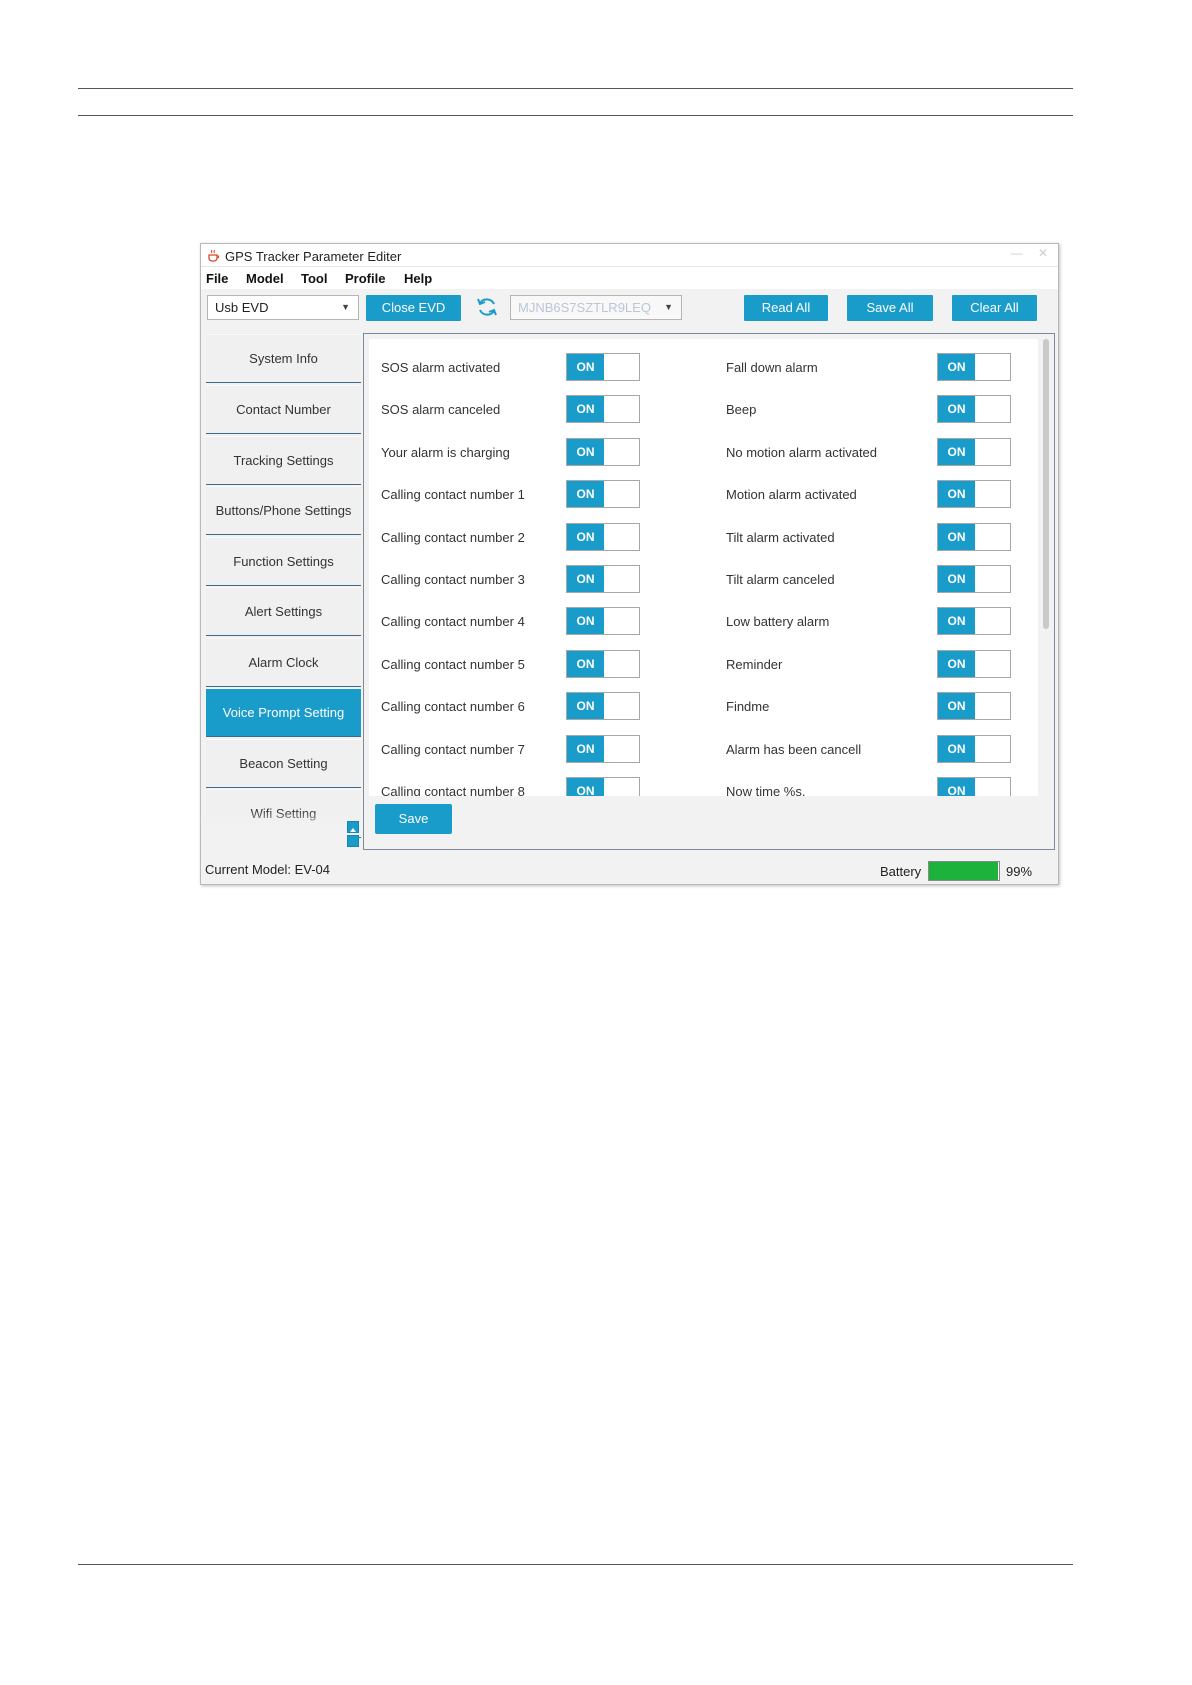  Describe the element at coordinates (1019, 871) in the screenshot. I see `battery-percent: 99%` at that location.